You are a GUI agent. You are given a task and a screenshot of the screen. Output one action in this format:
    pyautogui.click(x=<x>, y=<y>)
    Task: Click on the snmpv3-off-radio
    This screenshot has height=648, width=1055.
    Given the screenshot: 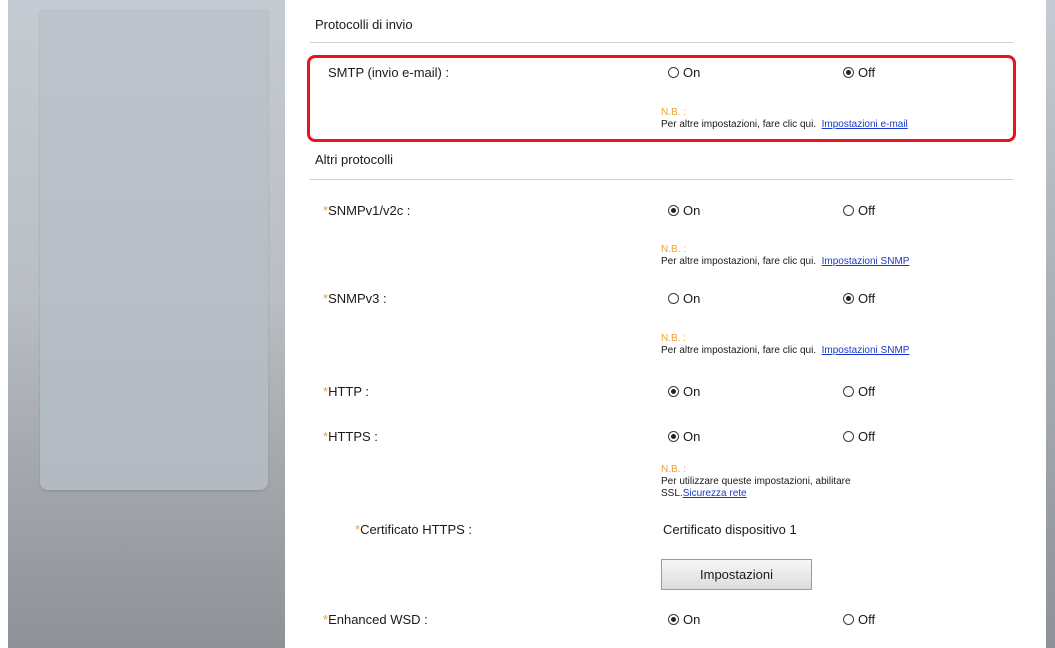 What is the action you would take?
    pyautogui.click(x=848, y=298)
    